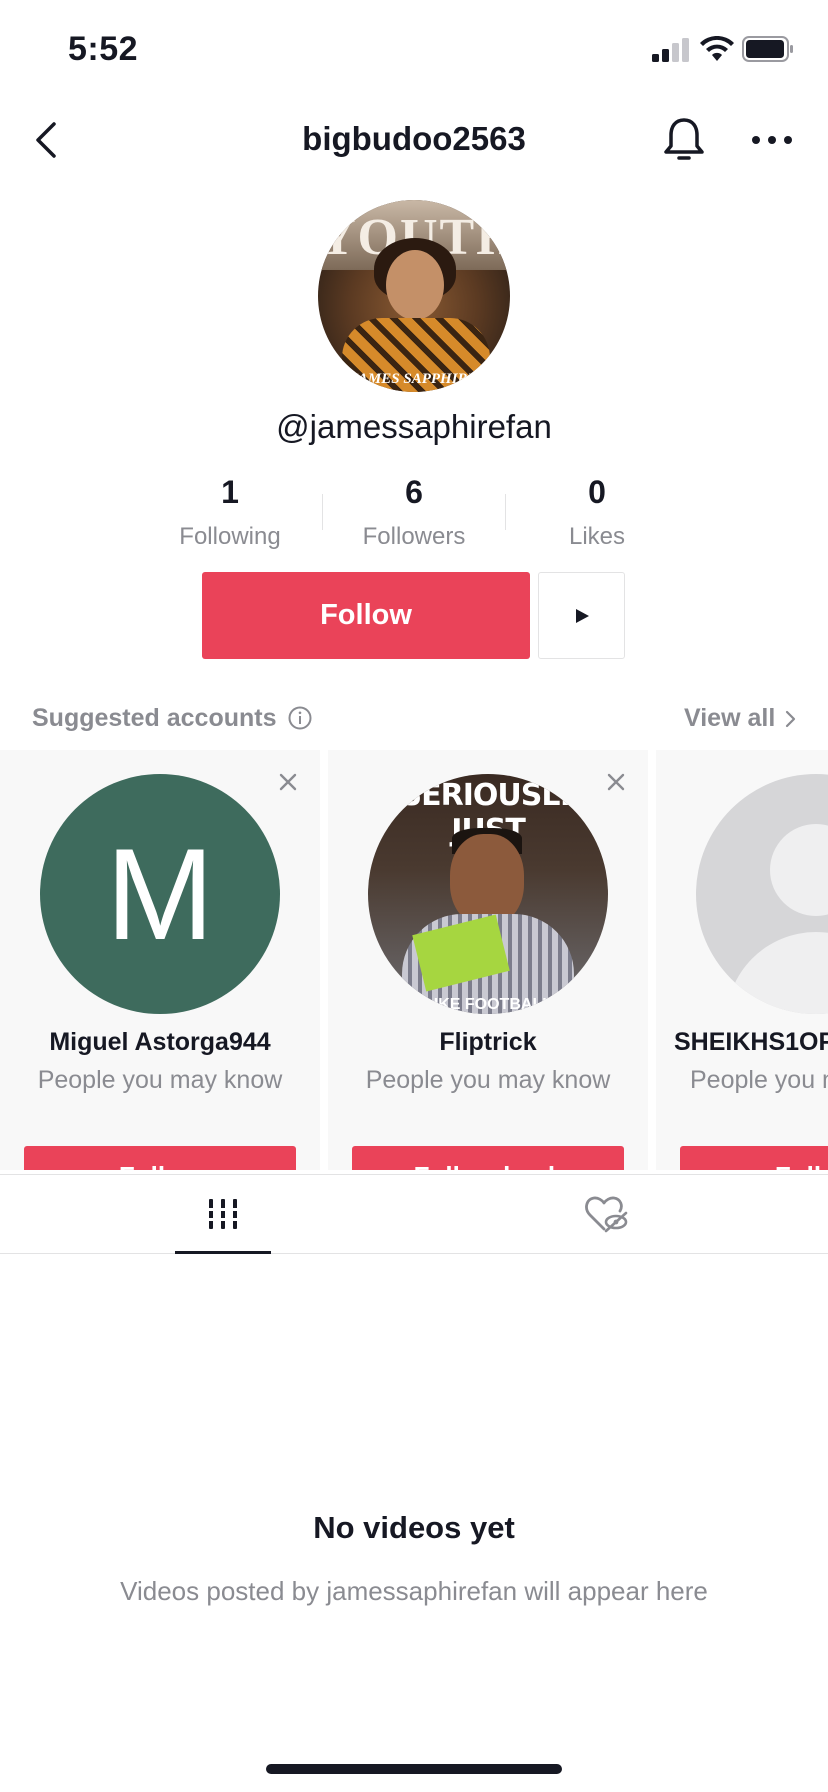 The image size is (828, 1792). I want to click on stat-label: Likes, so click(597, 536).